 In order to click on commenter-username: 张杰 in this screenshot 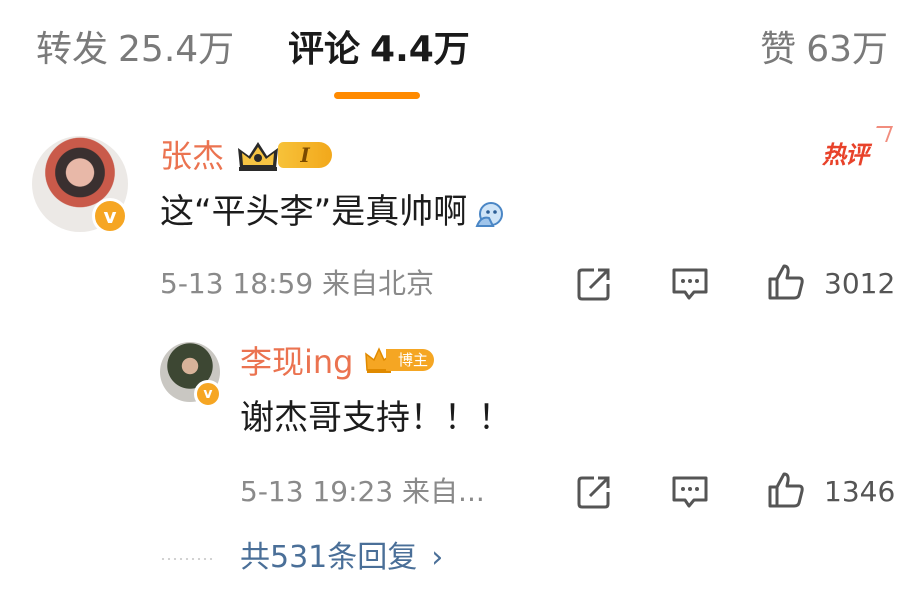, I will do `click(192, 156)`.